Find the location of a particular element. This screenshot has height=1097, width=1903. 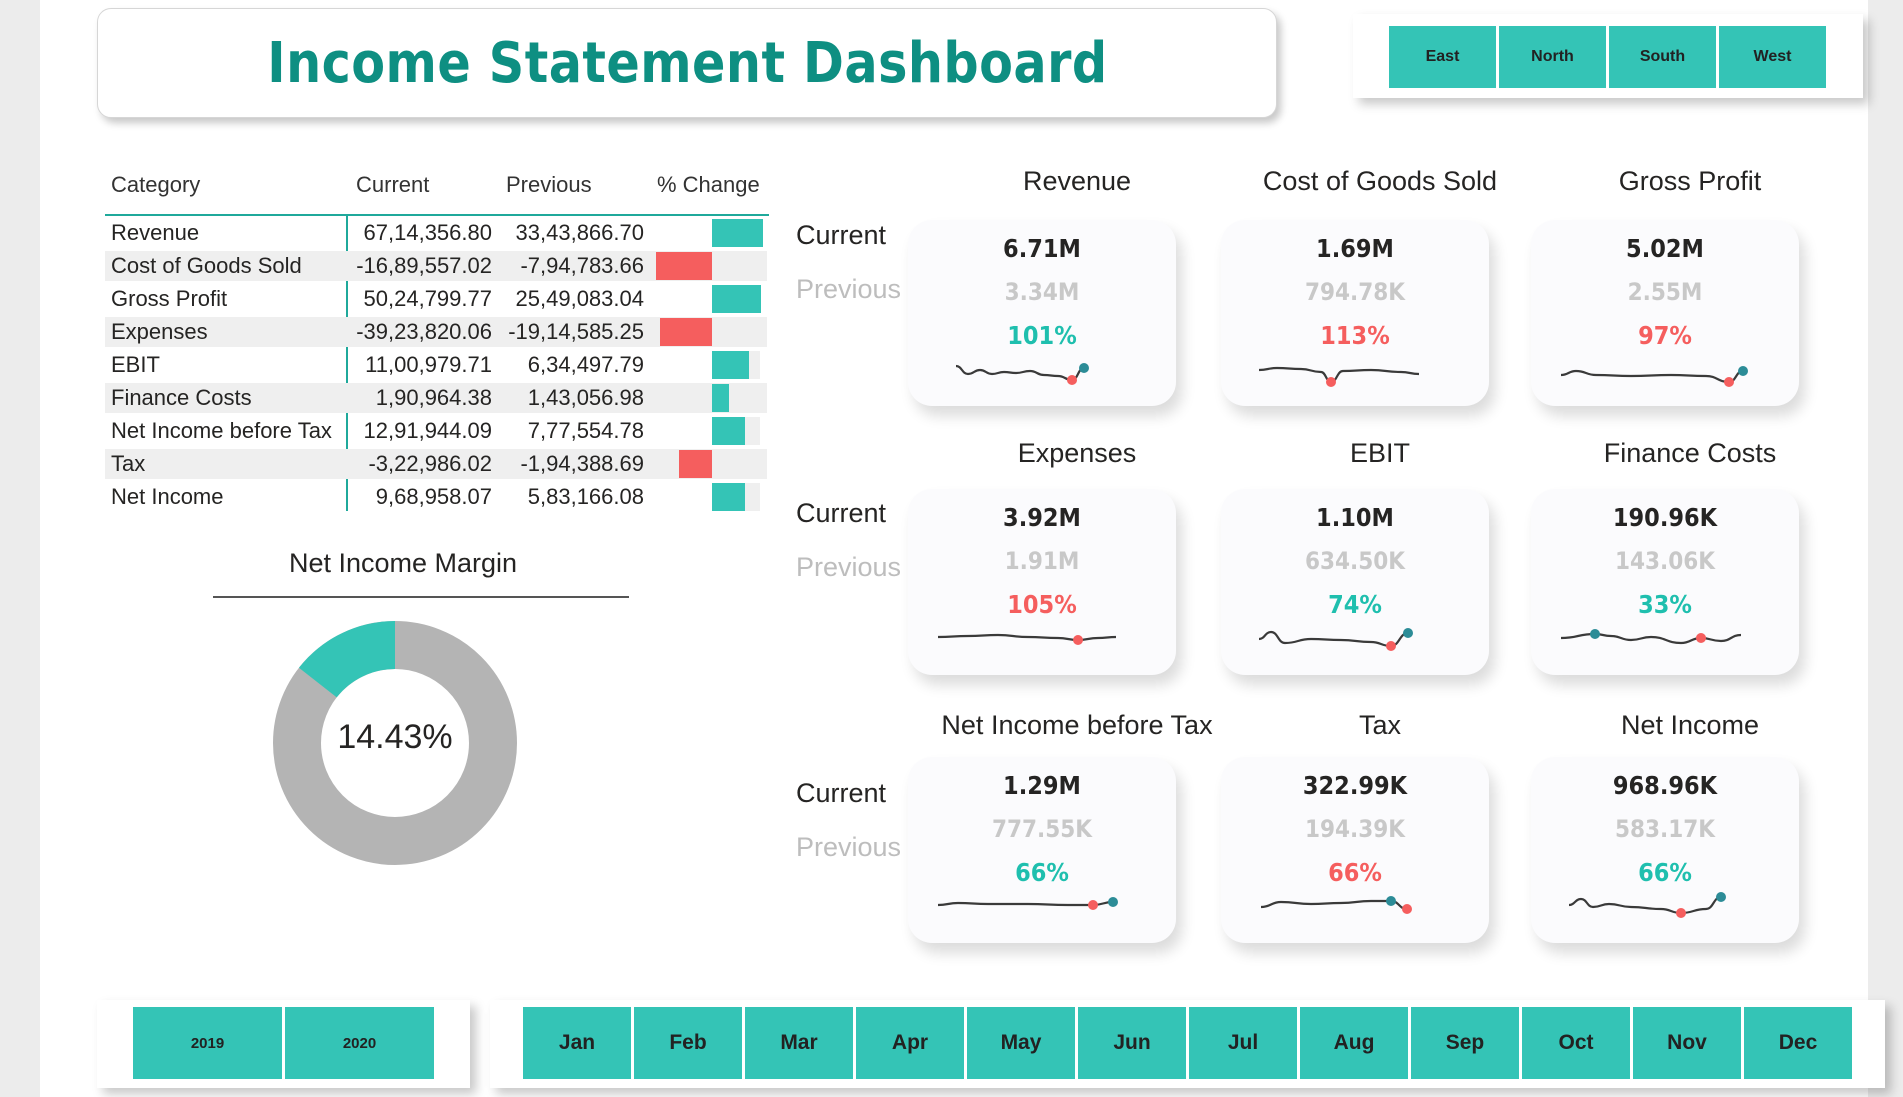

month-button-aug: Aug is located at coordinates (1354, 1043).